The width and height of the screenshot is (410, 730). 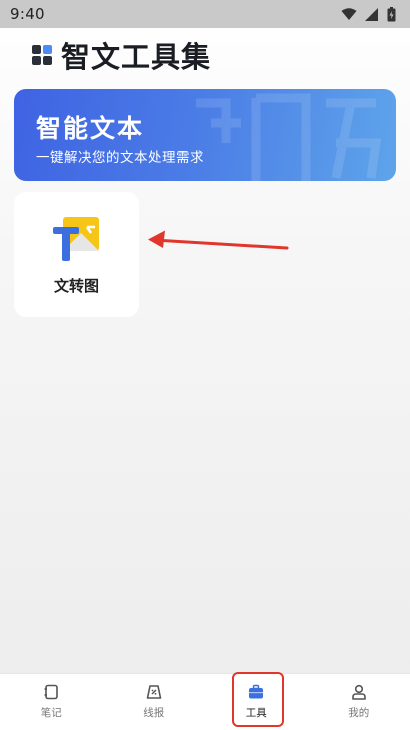 I want to click on bottom-tab-bar: 笔记 线报 工具 我的, so click(x=205, y=701).